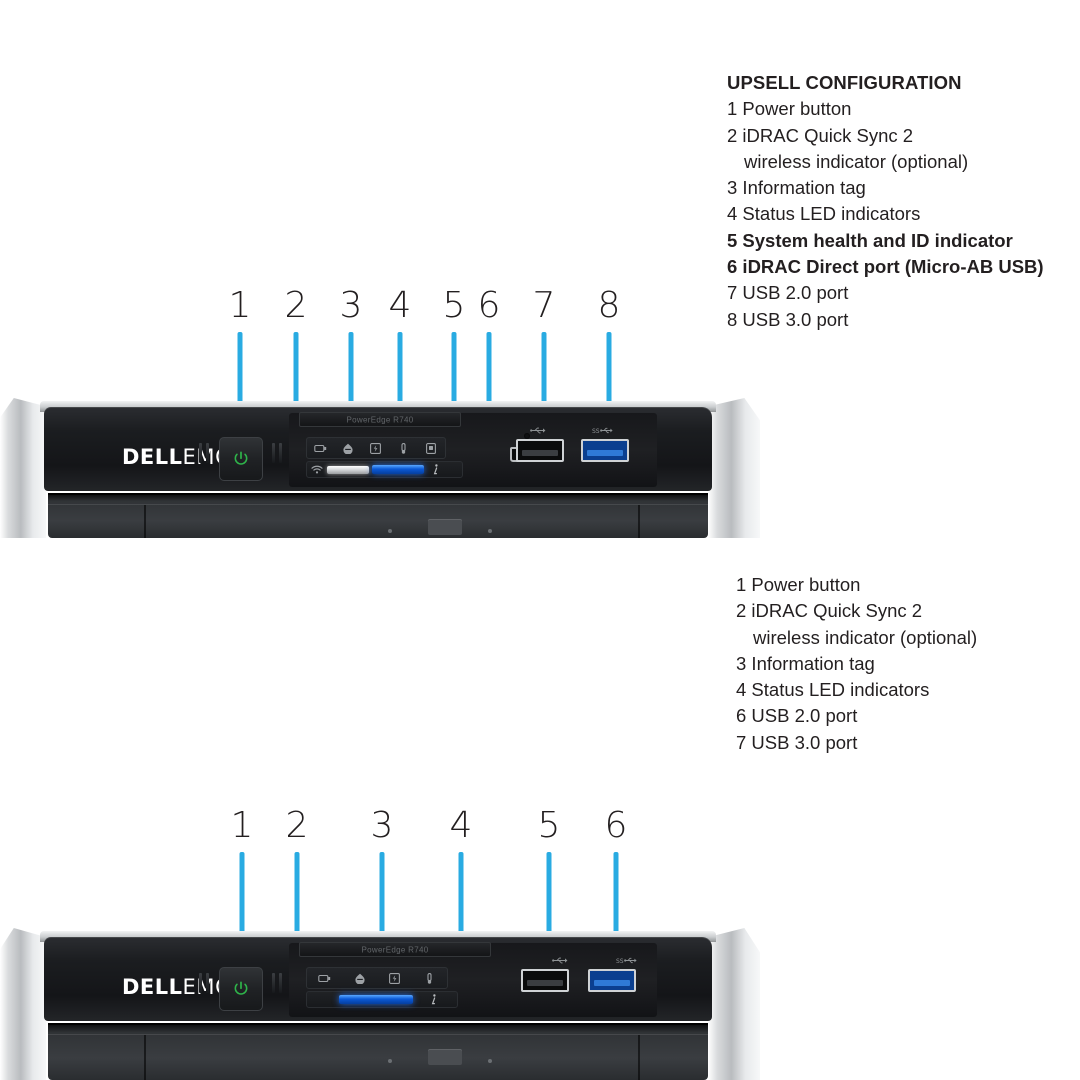 This screenshot has width=1080, height=1080. I want to click on status-led-bar-white, so click(348, 469).